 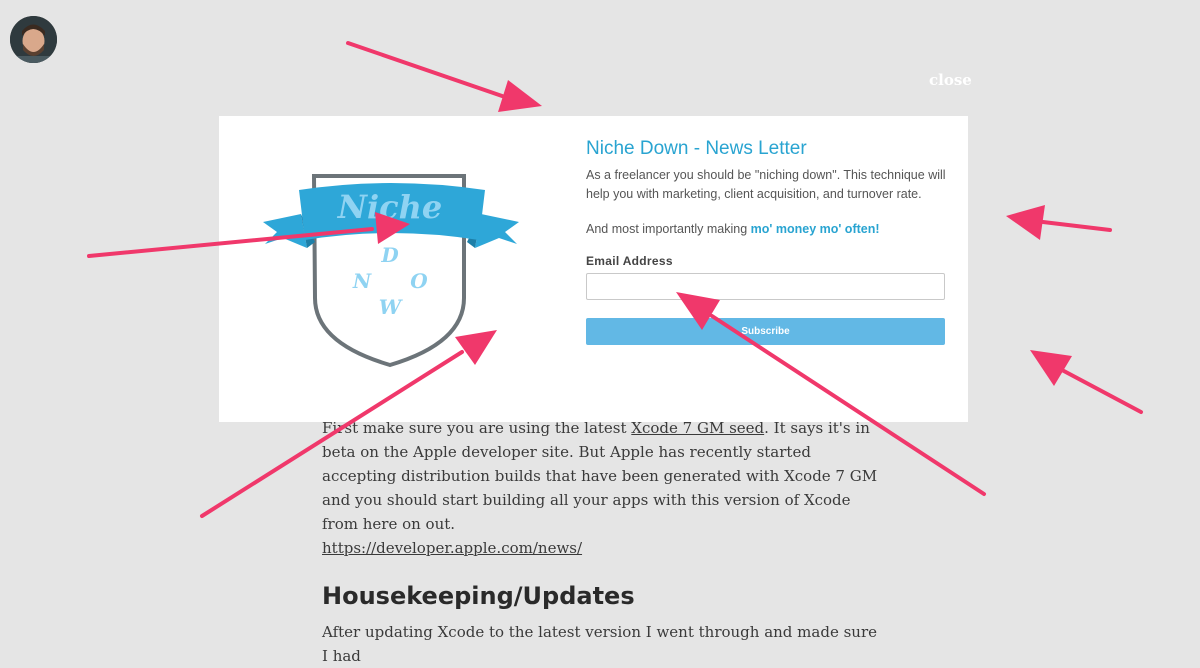 I want to click on apple-news-link: https://developer.apple.com/news/, so click(x=452, y=548).